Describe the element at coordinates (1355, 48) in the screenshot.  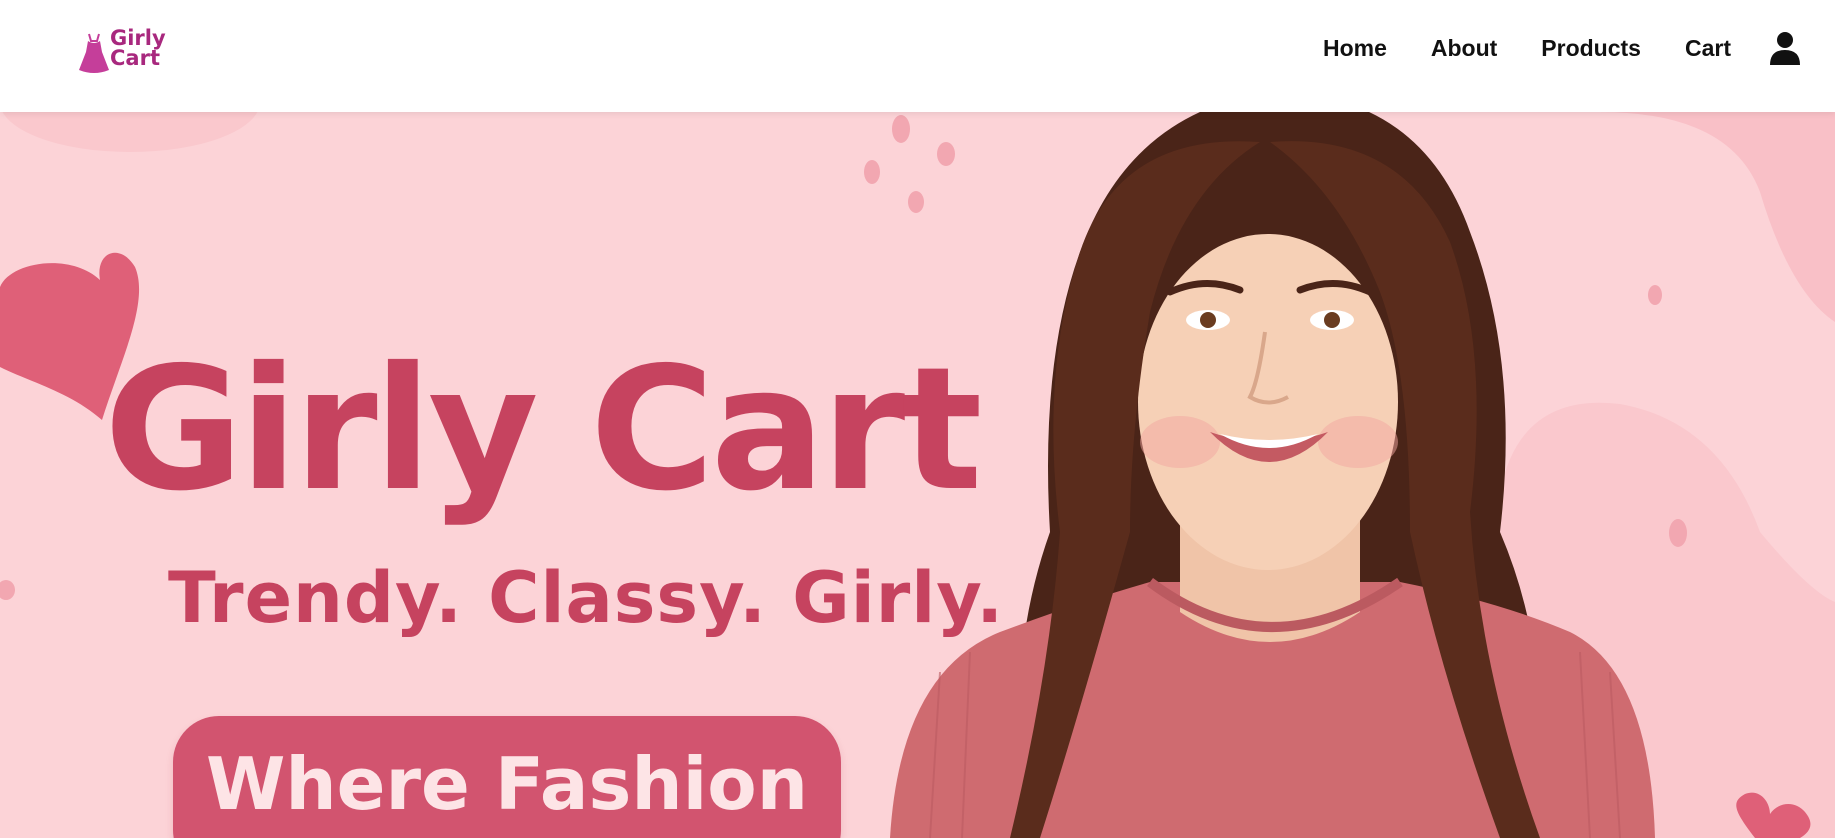
I see `nav-home: Home` at that location.